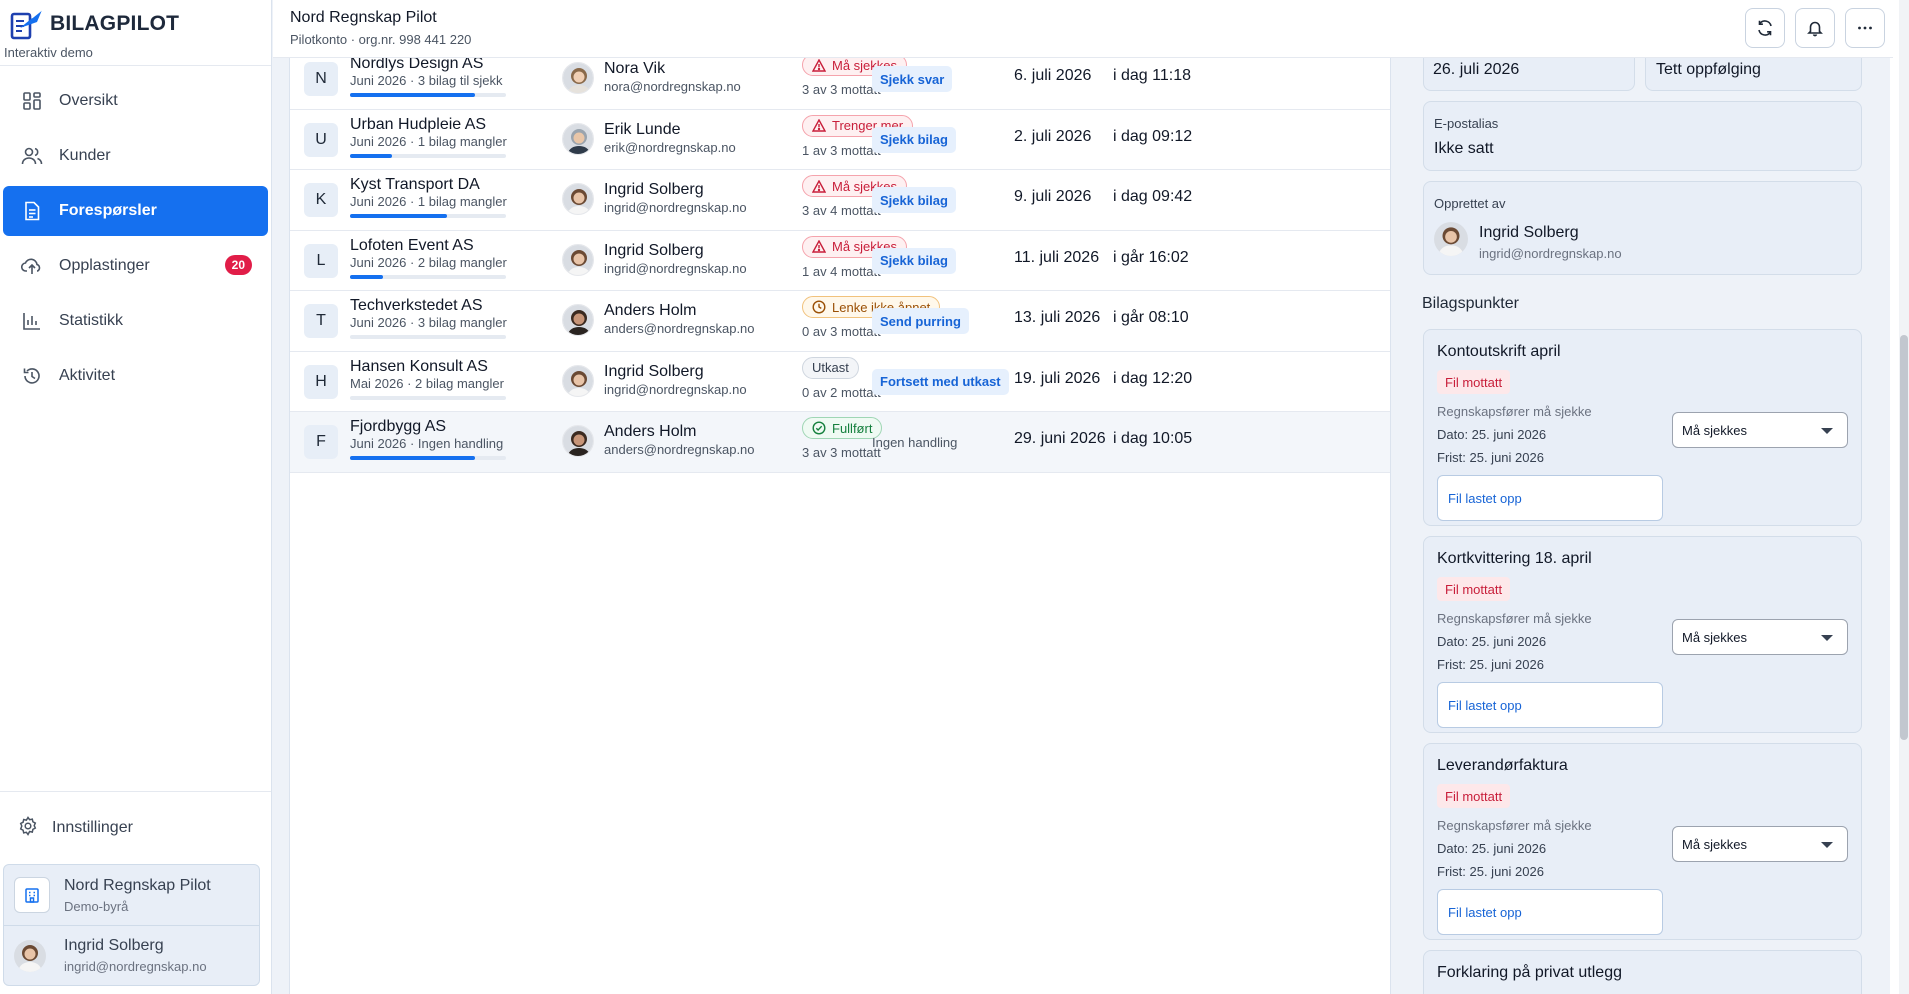 The width and height of the screenshot is (1909, 994). What do you see at coordinates (830, 367) in the screenshot?
I see `status-label: Utkast` at bounding box center [830, 367].